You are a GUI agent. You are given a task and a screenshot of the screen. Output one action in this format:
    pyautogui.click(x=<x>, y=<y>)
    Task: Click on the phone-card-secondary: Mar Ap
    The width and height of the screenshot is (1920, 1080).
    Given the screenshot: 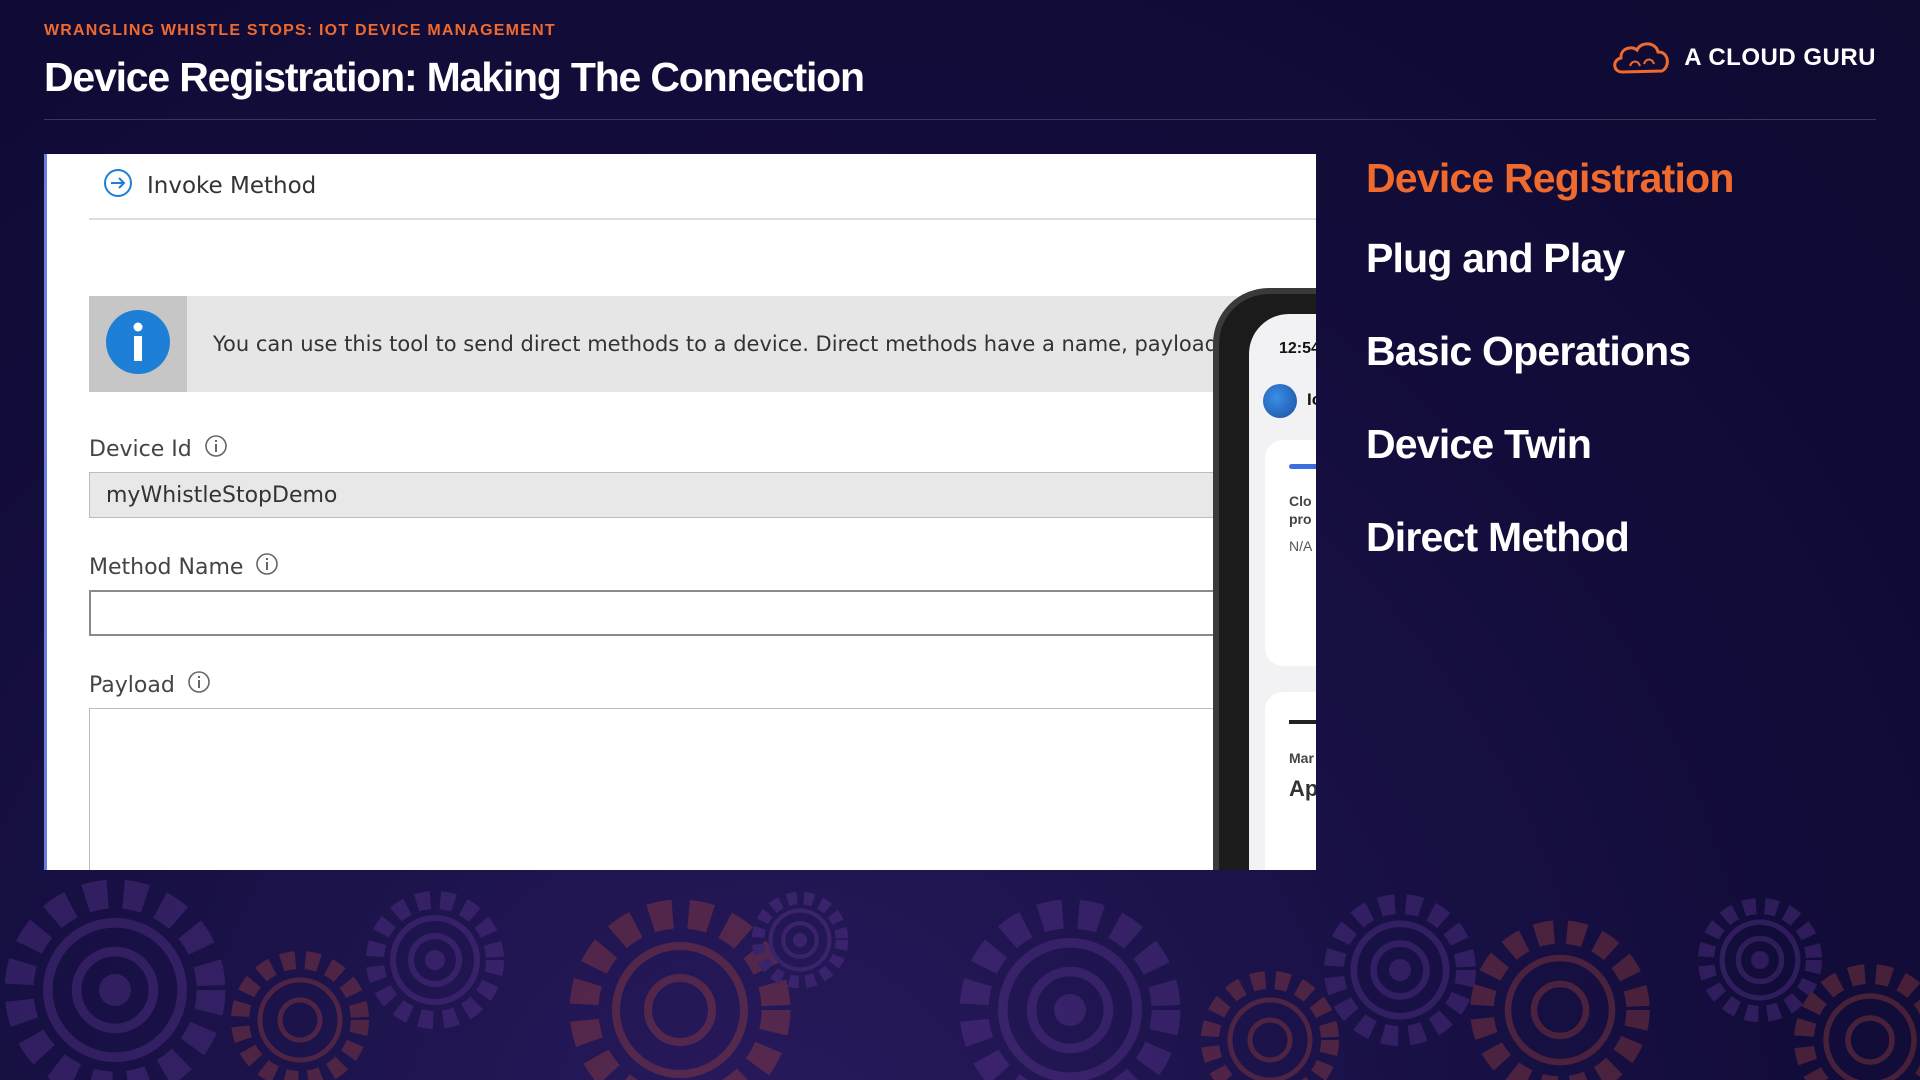 What is the action you would take?
    pyautogui.click(x=1290, y=781)
    